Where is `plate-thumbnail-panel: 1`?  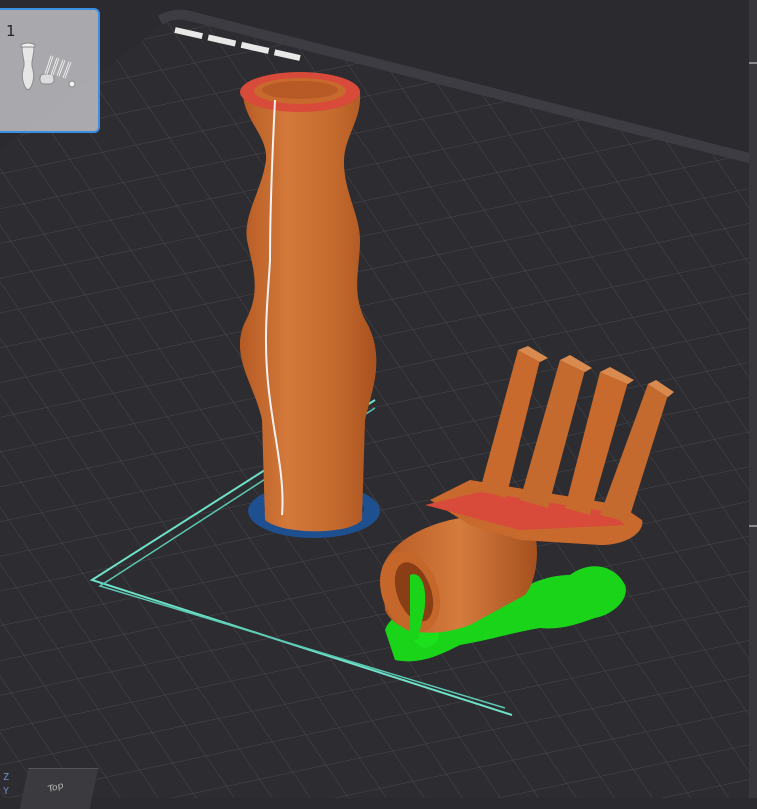 plate-thumbnail-panel: 1 is located at coordinates (50, 70).